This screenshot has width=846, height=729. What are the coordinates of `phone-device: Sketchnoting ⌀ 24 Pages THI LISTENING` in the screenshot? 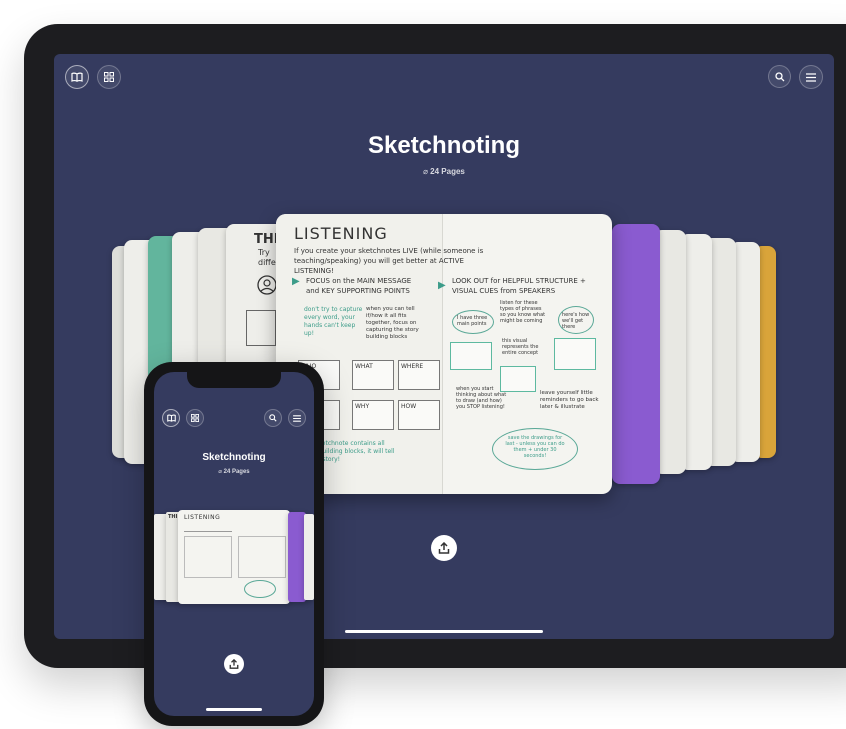 It's located at (234, 544).